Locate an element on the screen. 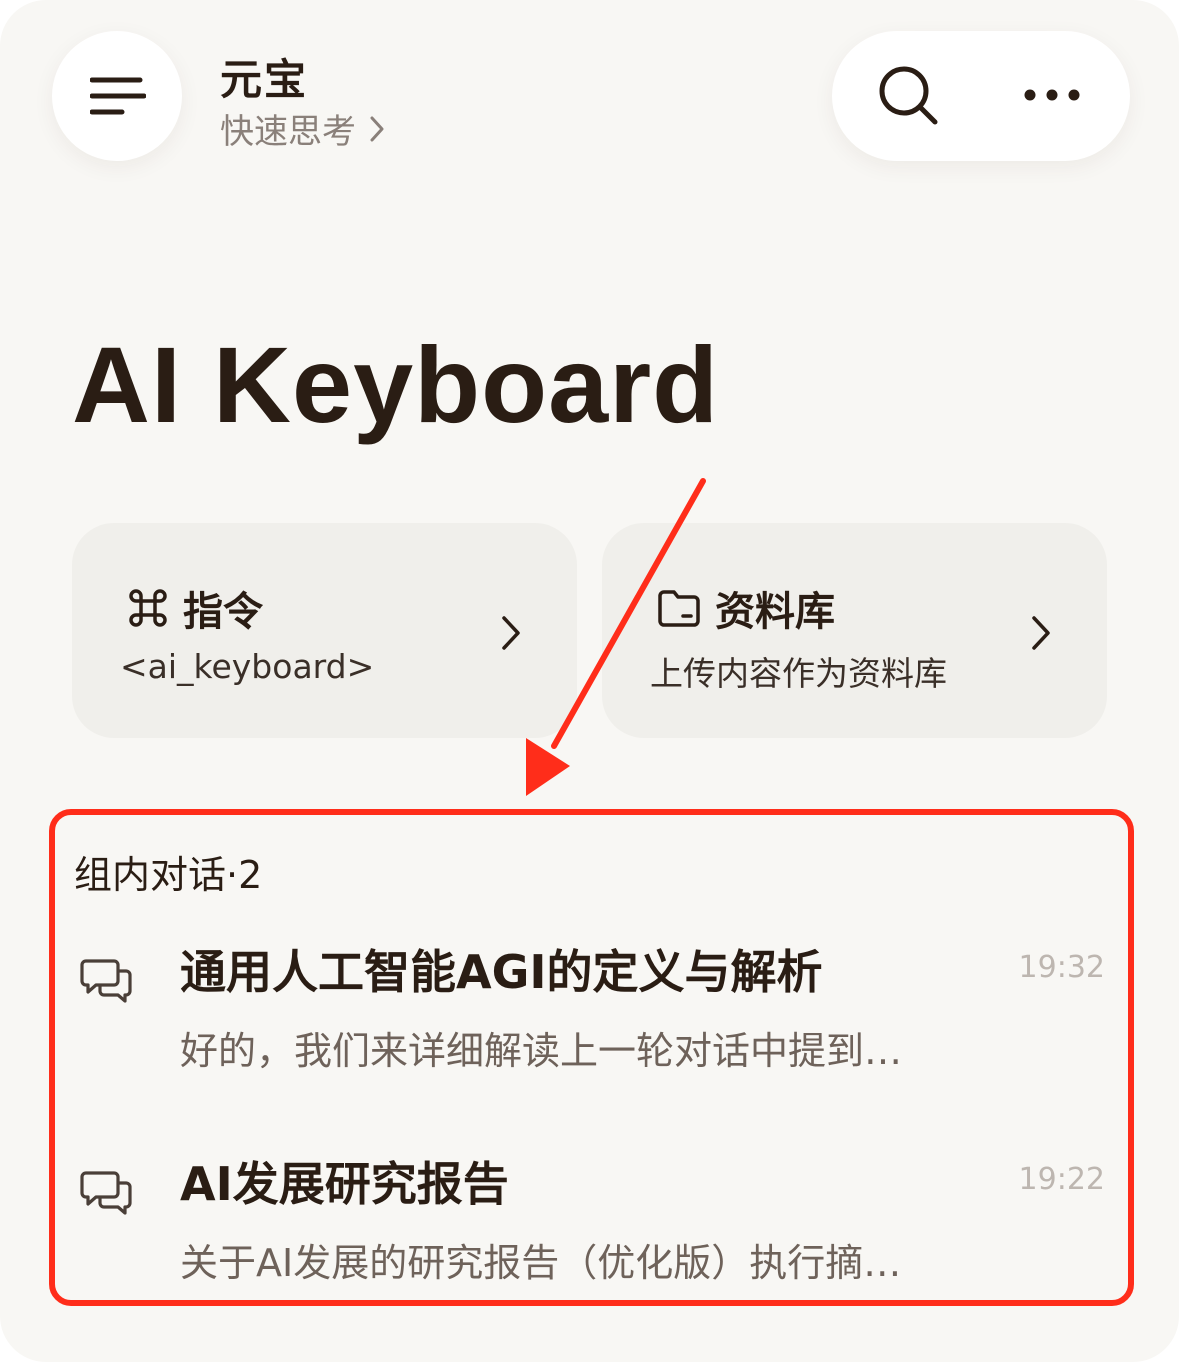 The height and width of the screenshot is (1362, 1179). menu-button is located at coordinates (117, 96).